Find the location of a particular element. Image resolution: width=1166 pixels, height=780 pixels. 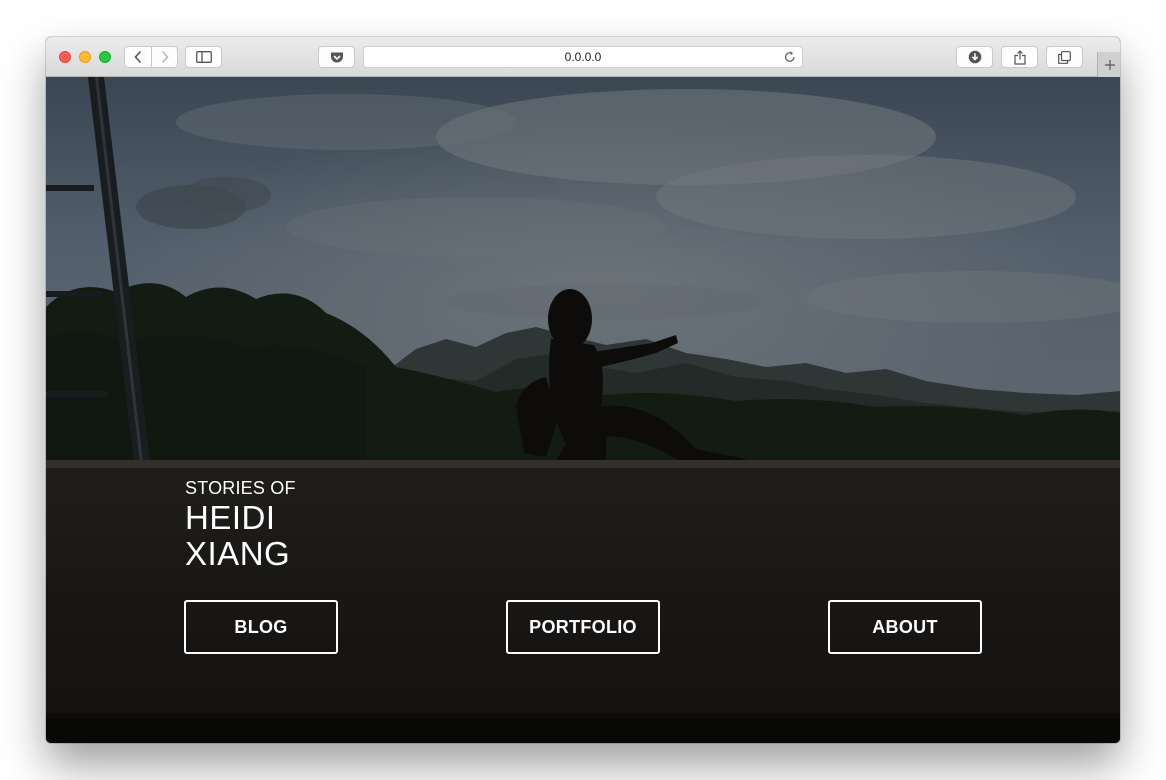

about-button: ABOUT is located at coordinates (905, 627).